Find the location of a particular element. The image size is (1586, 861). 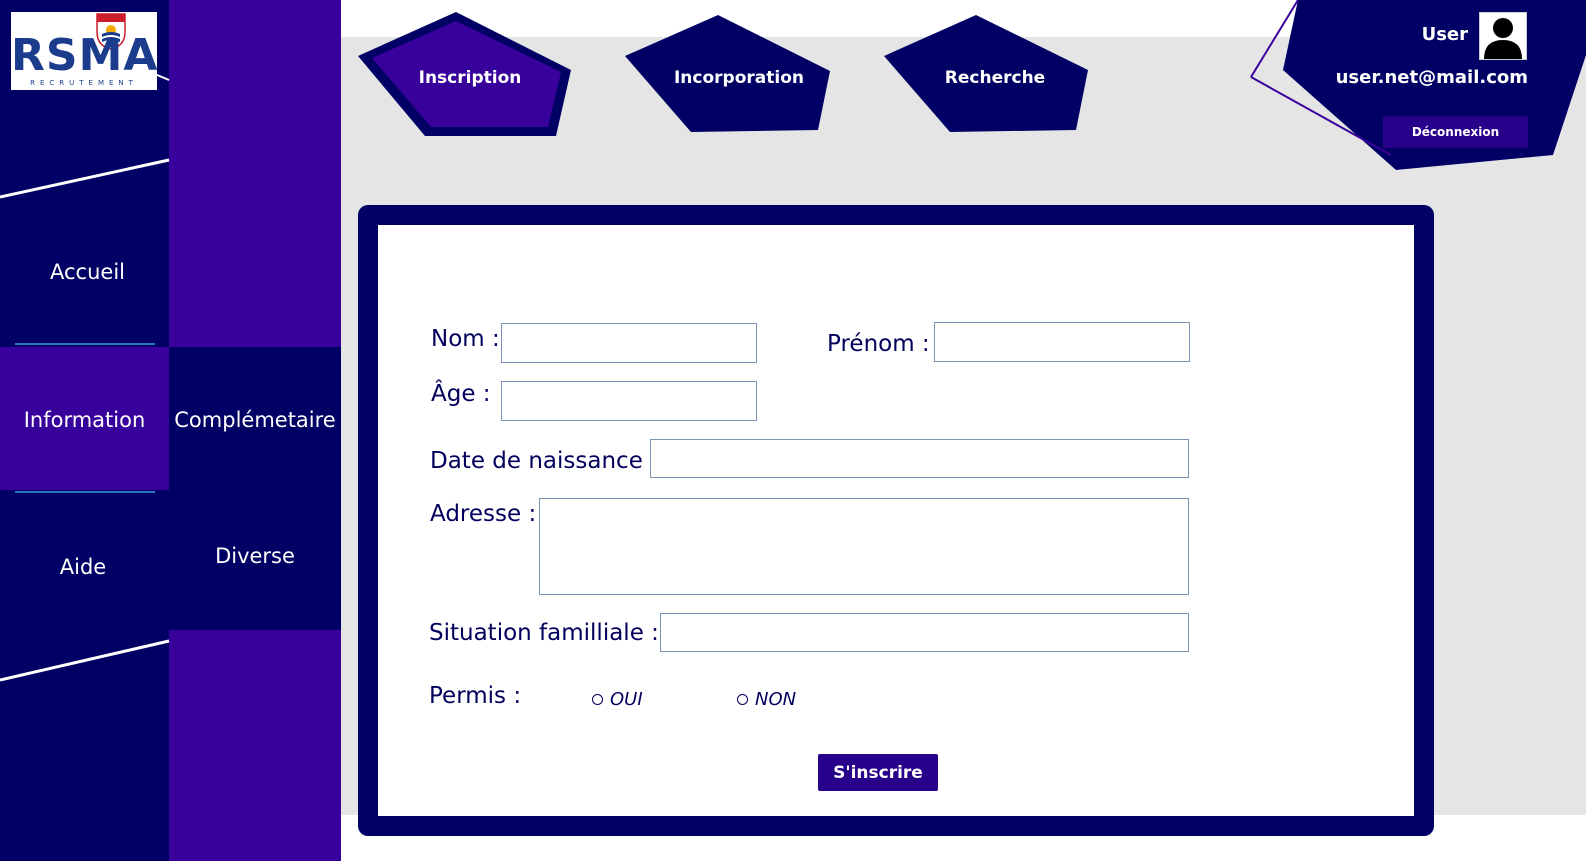

logout-button: Déconnexion is located at coordinates (1455, 132).